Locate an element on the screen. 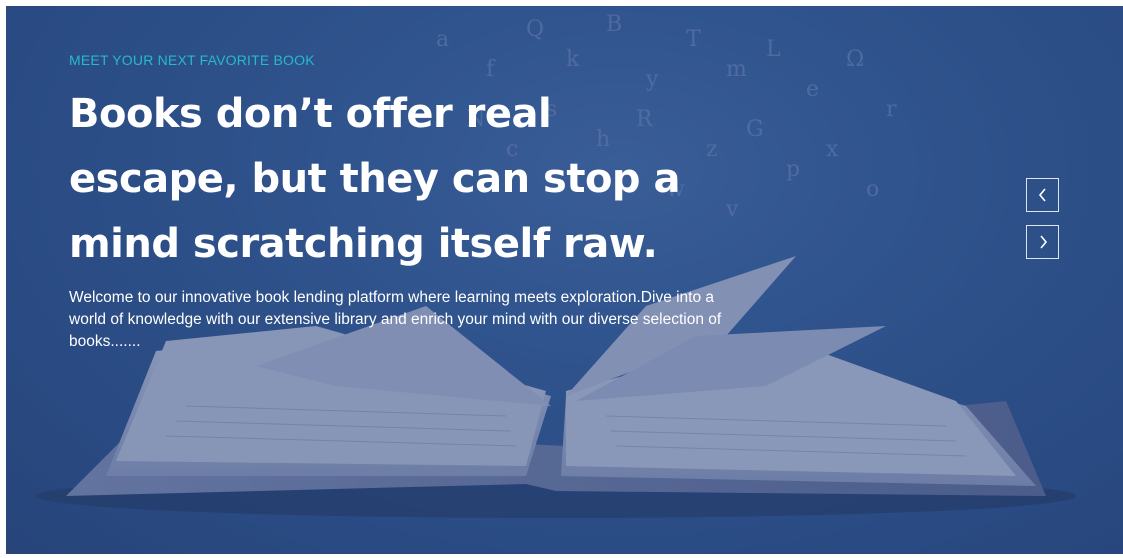  carousel-prev-button is located at coordinates (1042, 195).